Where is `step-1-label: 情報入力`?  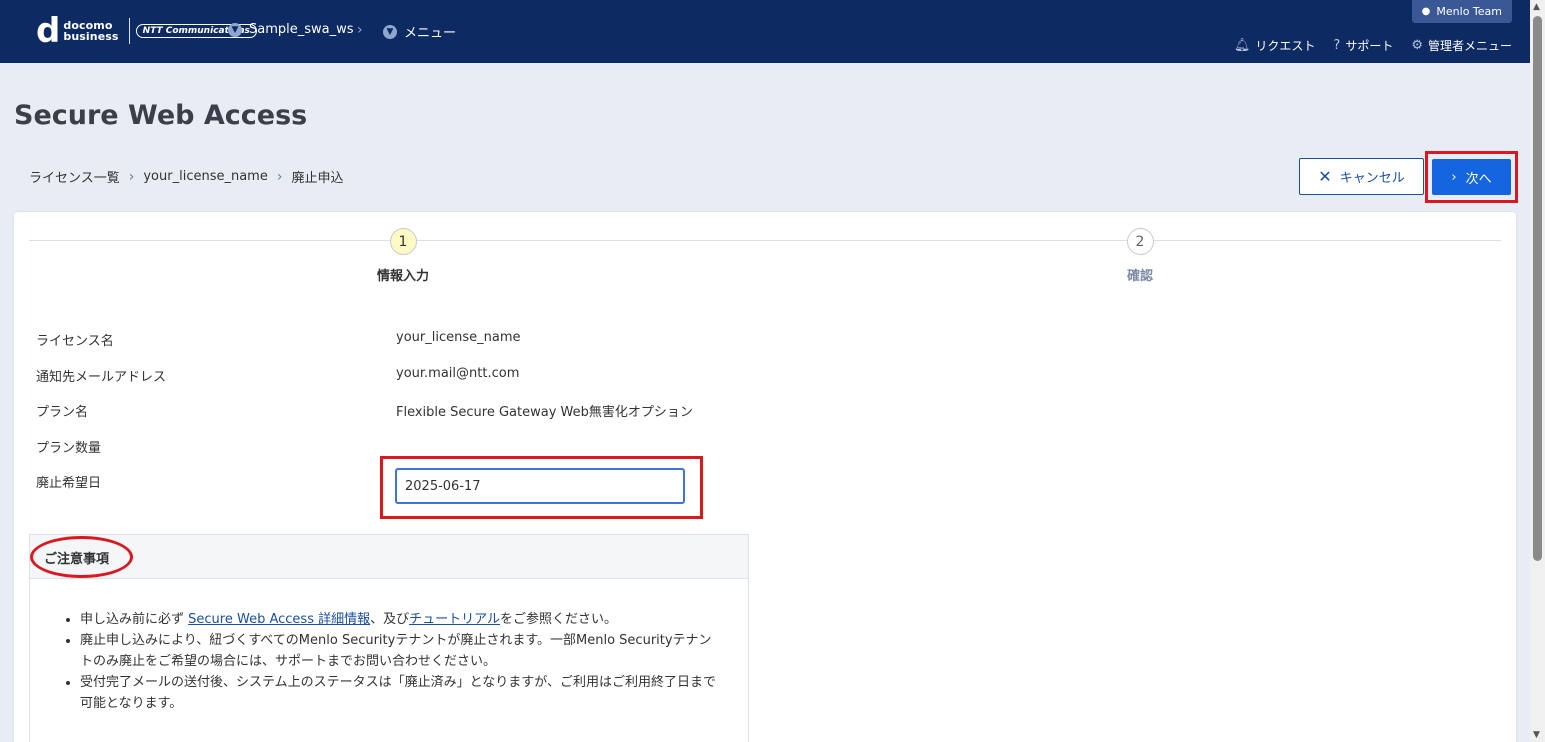
step-1-label: 情報入力 is located at coordinates (402, 276).